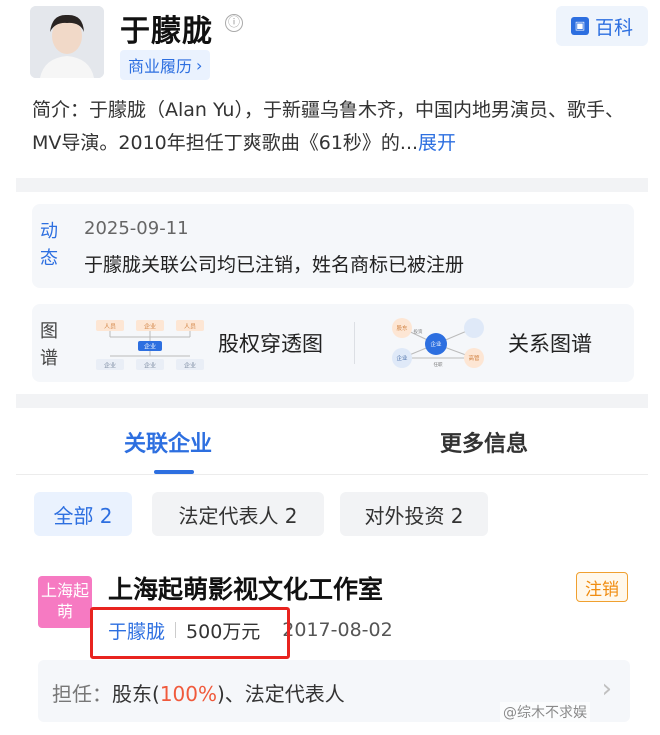  I want to click on thumb-company-4: 企业, so click(150, 366).